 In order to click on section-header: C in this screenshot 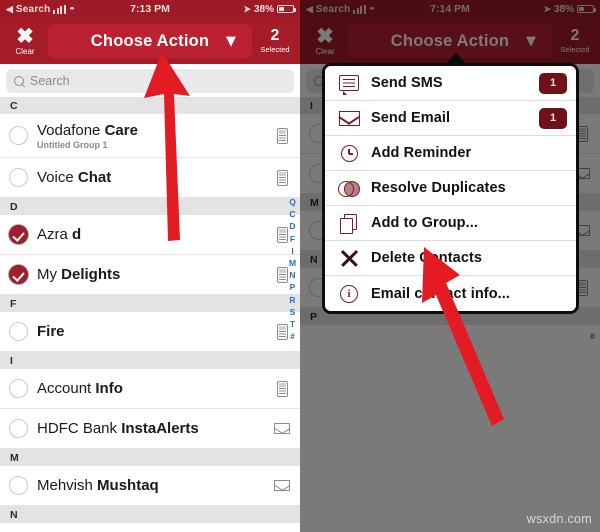, I will do `click(150, 105)`.